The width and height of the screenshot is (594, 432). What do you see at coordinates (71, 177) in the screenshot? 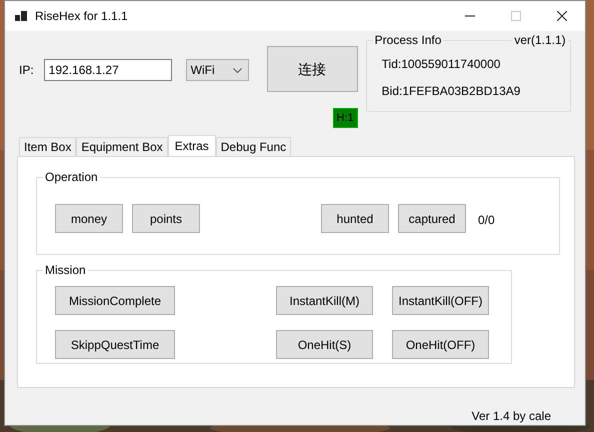
I see `group-title: Operation` at bounding box center [71, 177].